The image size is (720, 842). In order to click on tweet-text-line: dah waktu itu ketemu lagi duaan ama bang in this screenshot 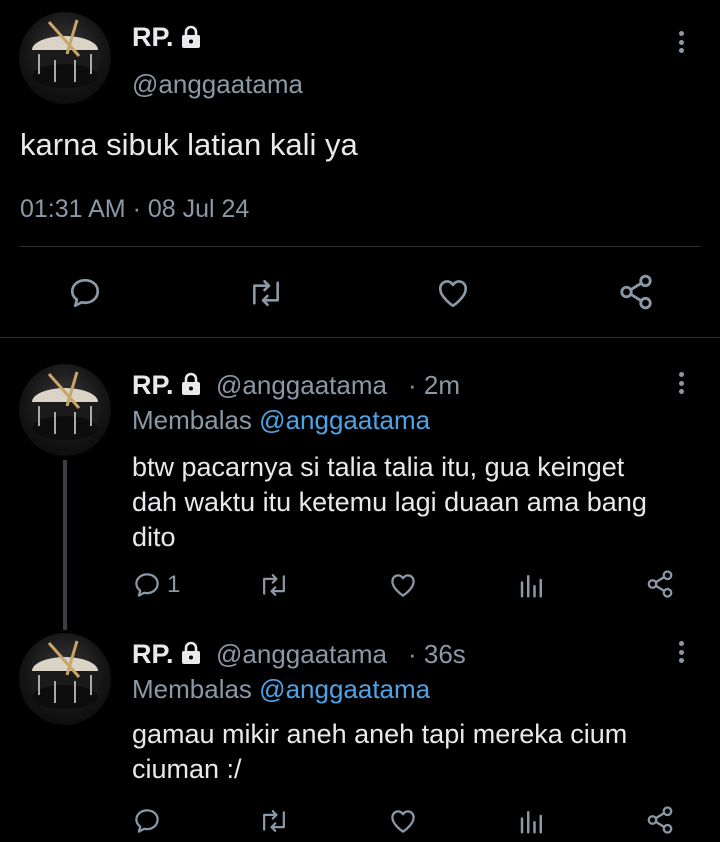, I will do `click(389, 502)`.